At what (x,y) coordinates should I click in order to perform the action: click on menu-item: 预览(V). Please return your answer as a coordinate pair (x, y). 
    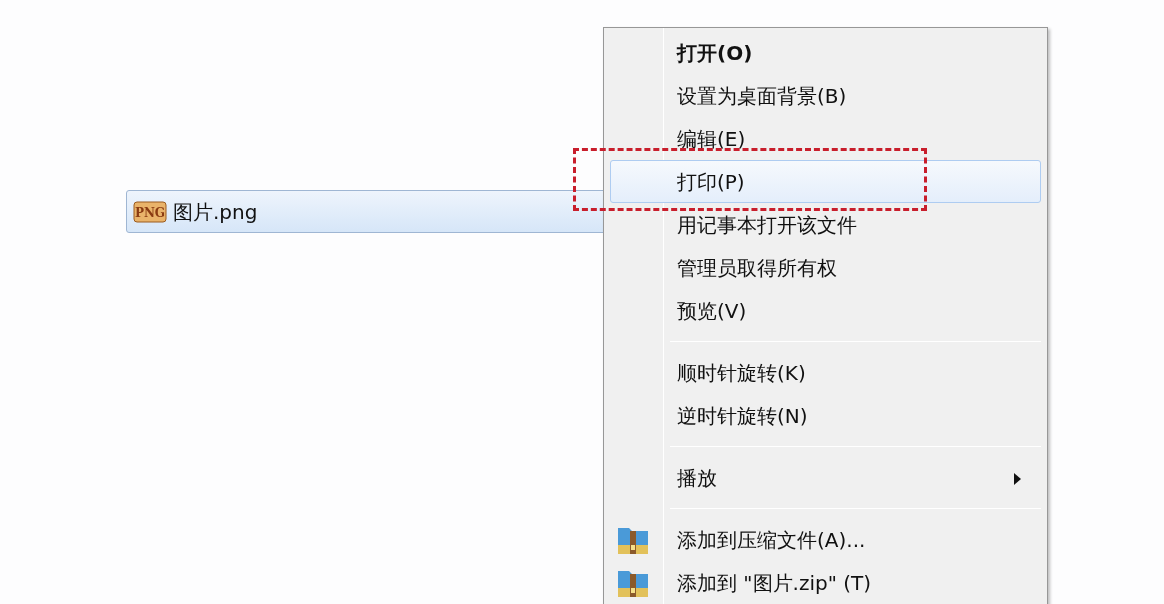
    Looking at the image, I should click on (825, 310).